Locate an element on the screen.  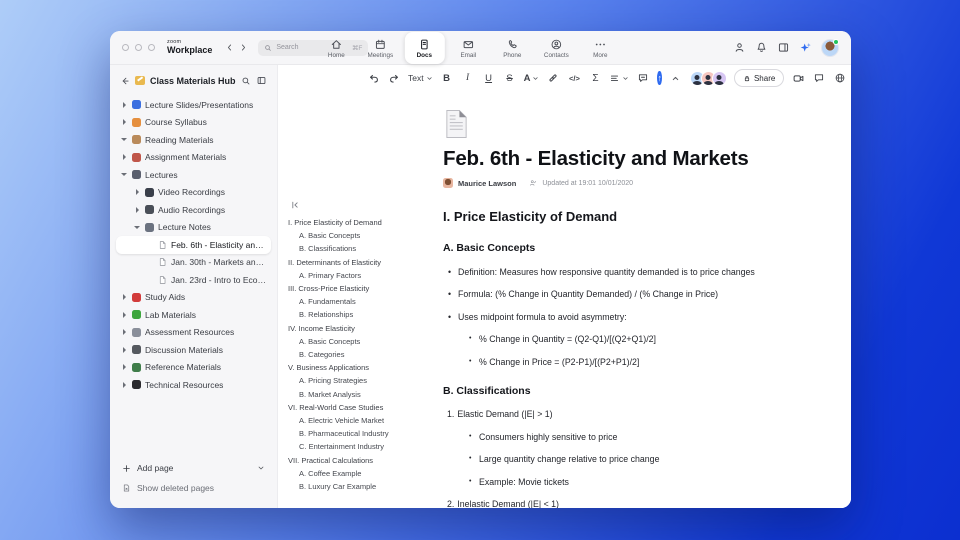
add-page-button: Add page is located at coordinates (193, 468).